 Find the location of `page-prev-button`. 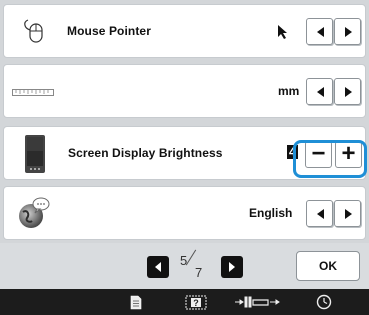

page-prev-button is located at coordinates (158, 267).